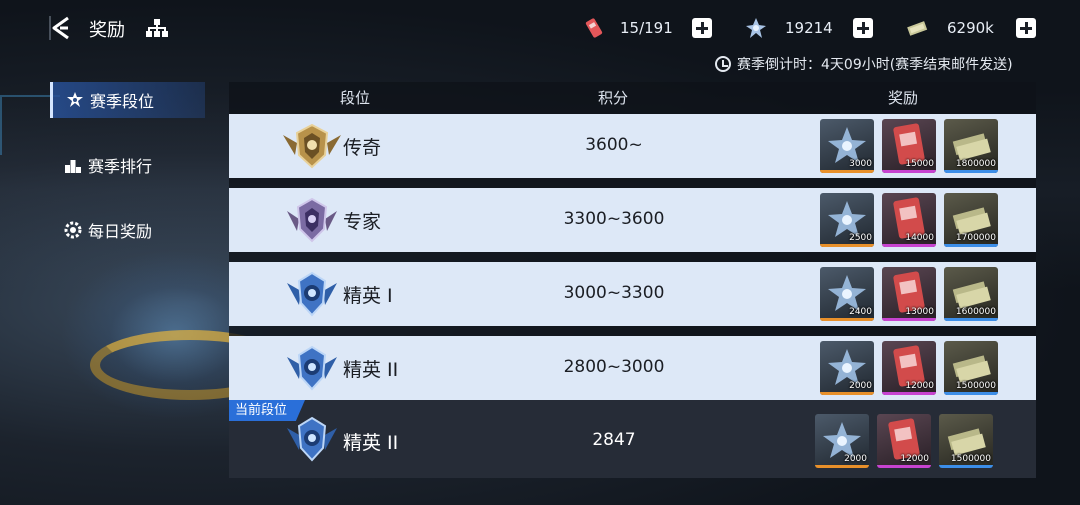  Describe the element at coordinates (847, 294) in the screenshot. I see `reward-crystal: 2400` at that location.